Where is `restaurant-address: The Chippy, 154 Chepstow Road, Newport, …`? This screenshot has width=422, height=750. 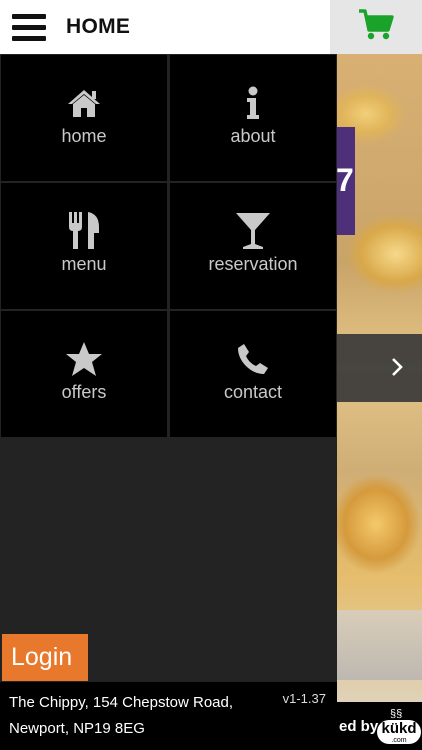
restaurant-address: The Chippy, 154 Chepstow Road, Newport, … is located at coordinates (121, 716).